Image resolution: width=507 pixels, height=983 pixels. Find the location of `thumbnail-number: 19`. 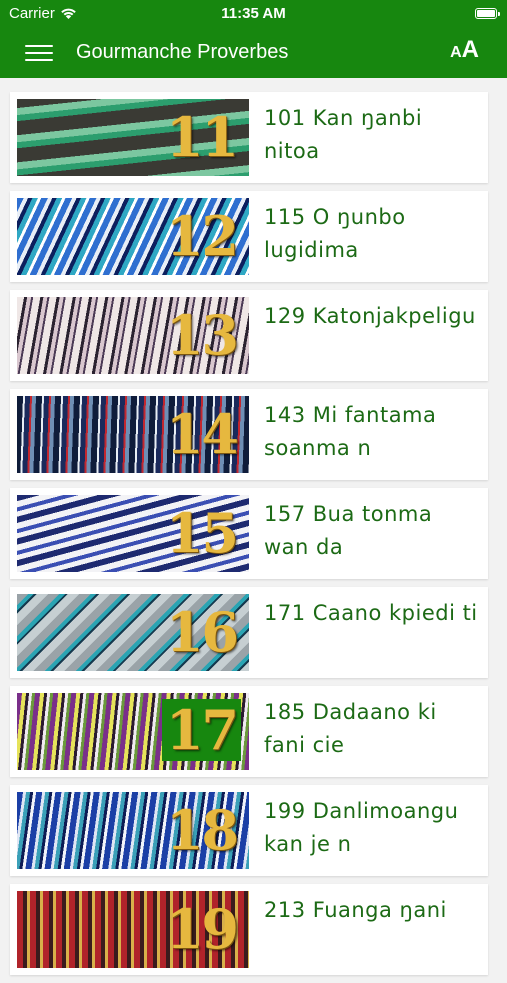

thumbnail-number: 19 is located at coordinates (202, 929).